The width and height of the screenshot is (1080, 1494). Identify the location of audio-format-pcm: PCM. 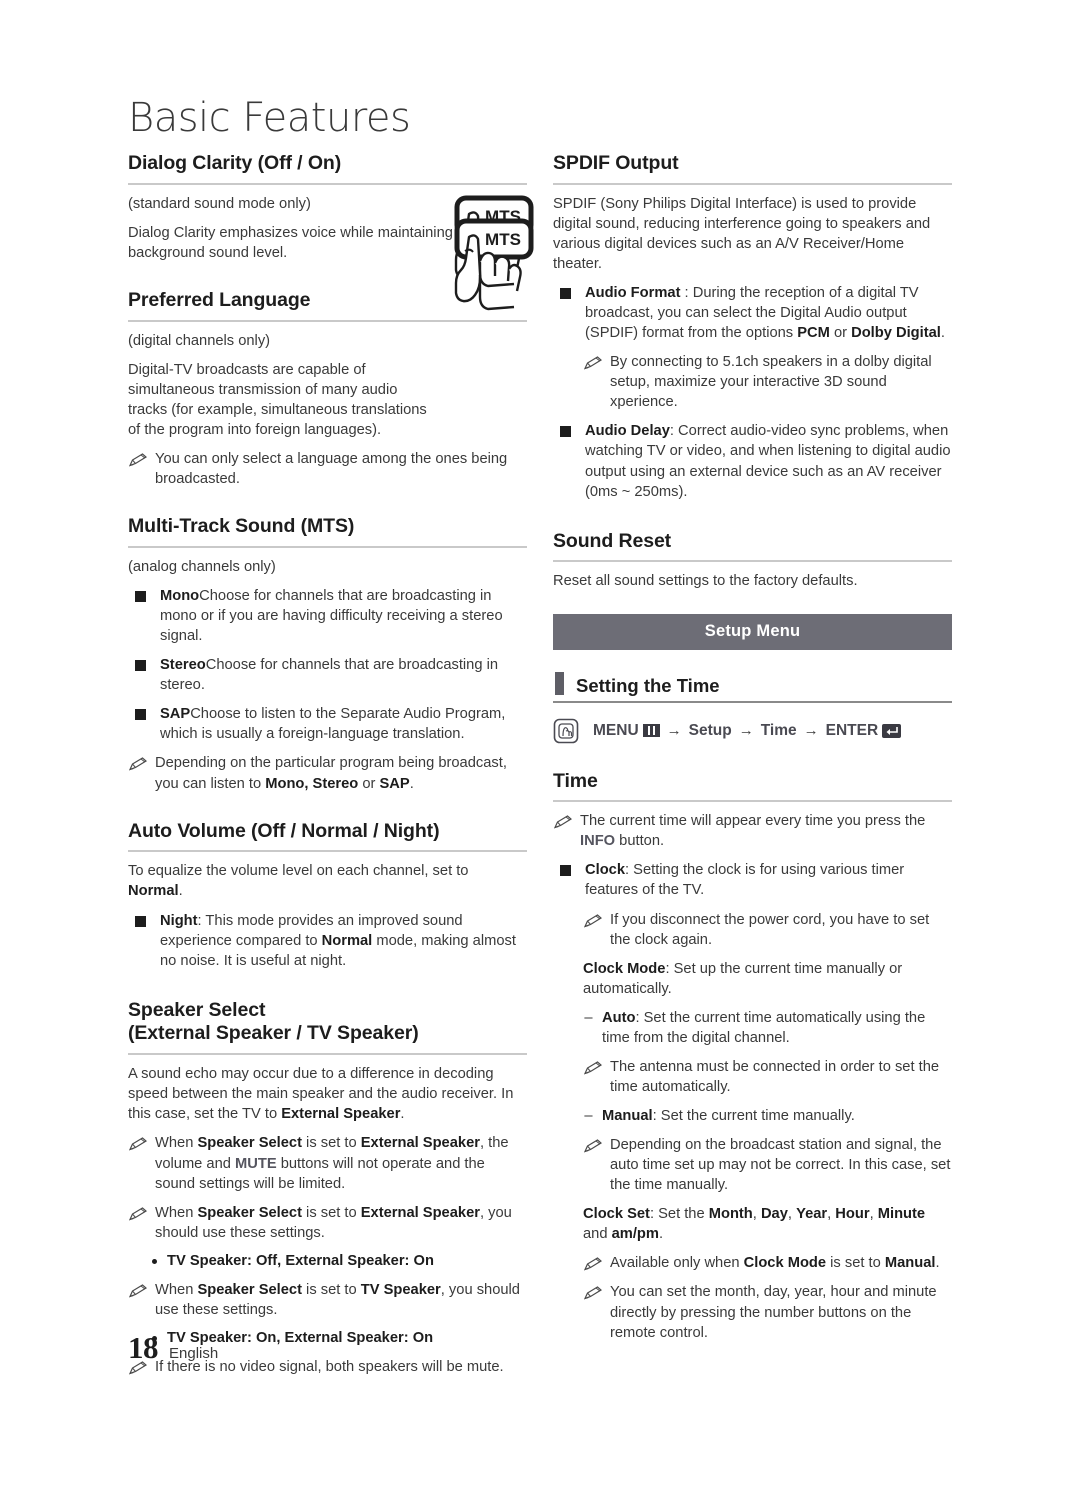
(813, 333).